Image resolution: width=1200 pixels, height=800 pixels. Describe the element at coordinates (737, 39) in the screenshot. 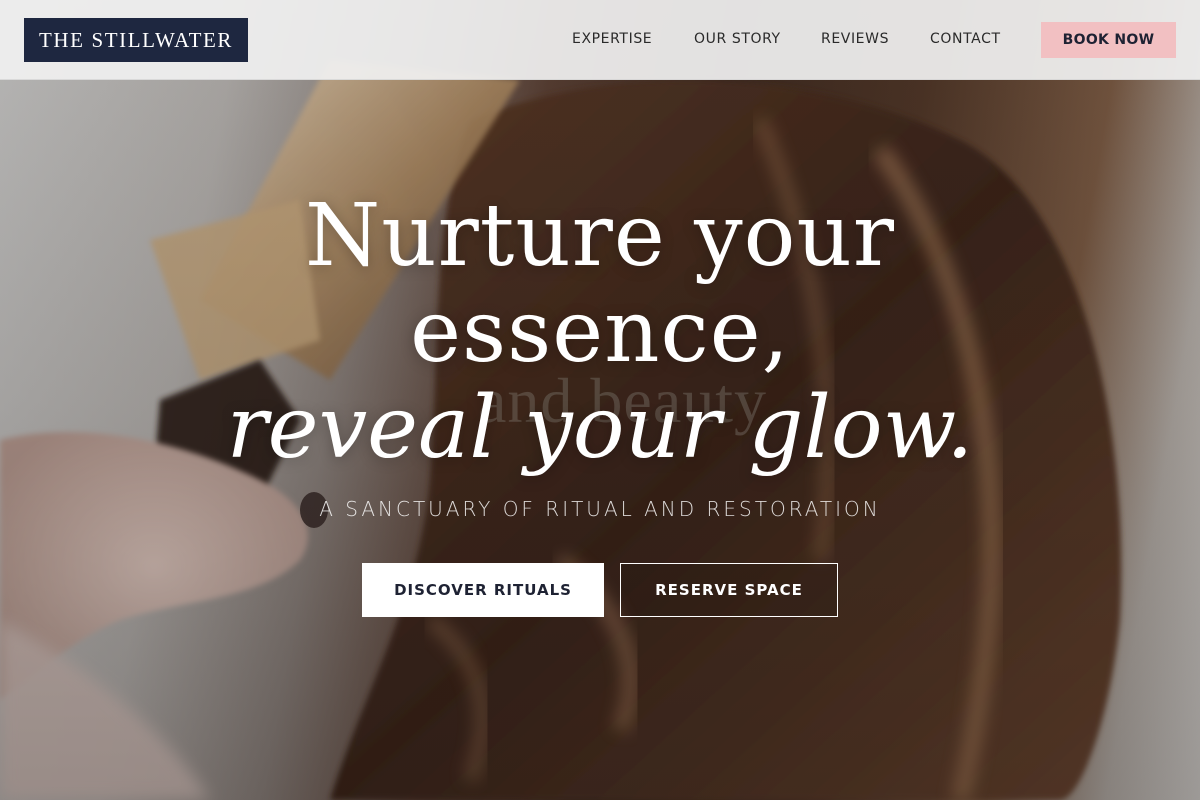

I see `nav-item-our-story: OUR STORY` at that location.